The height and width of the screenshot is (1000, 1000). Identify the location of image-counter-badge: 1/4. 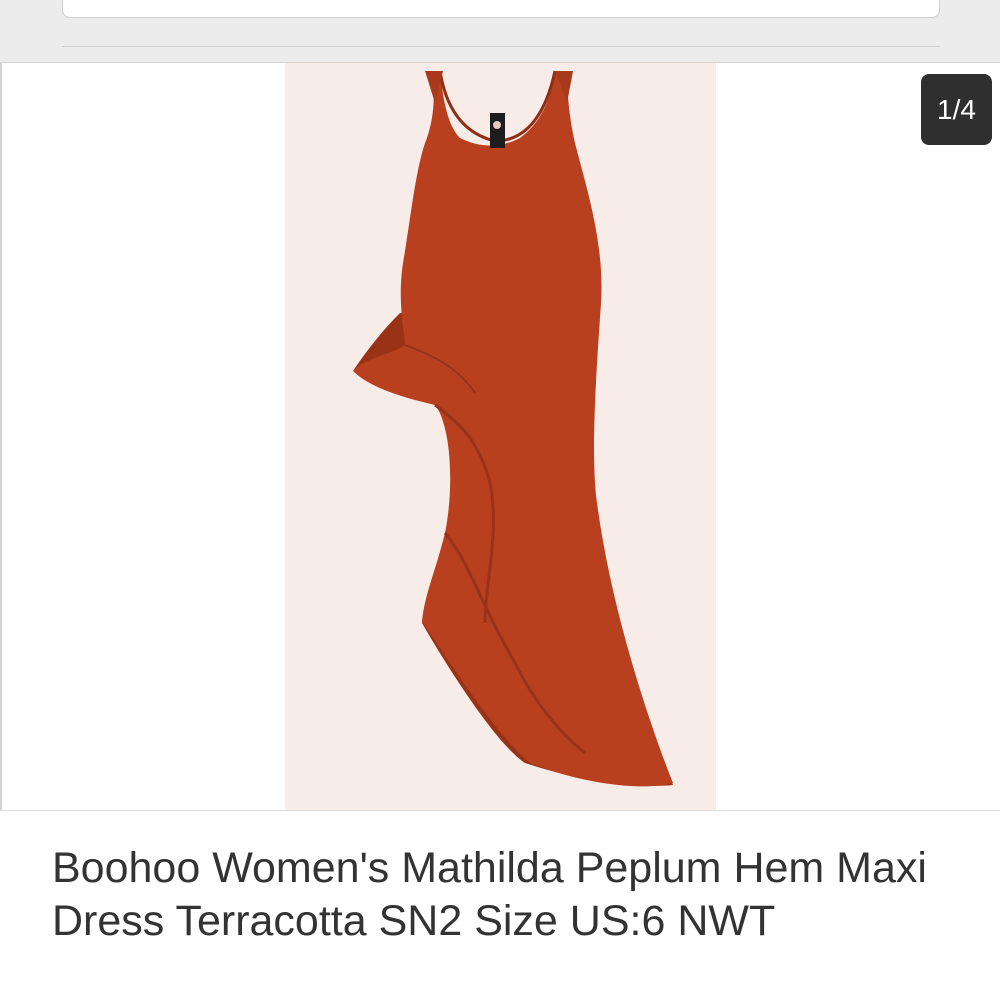
(956, 109).